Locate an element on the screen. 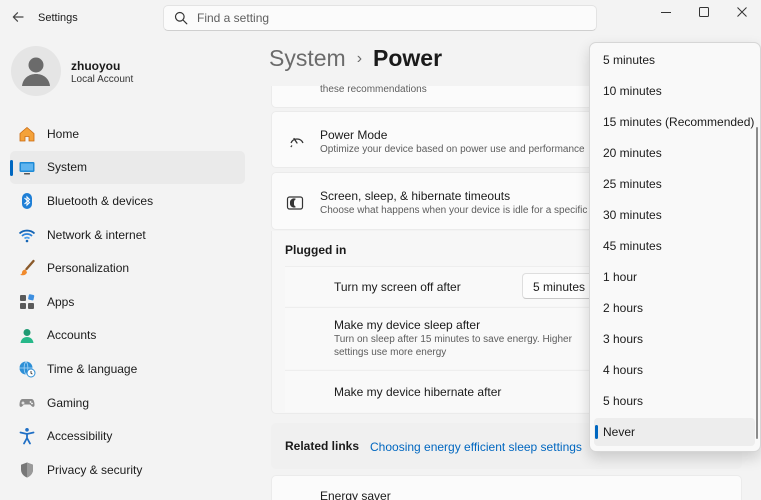 The width and height of the screenshot is (761, 500). shield-icon is located at coordinates (27, 470).